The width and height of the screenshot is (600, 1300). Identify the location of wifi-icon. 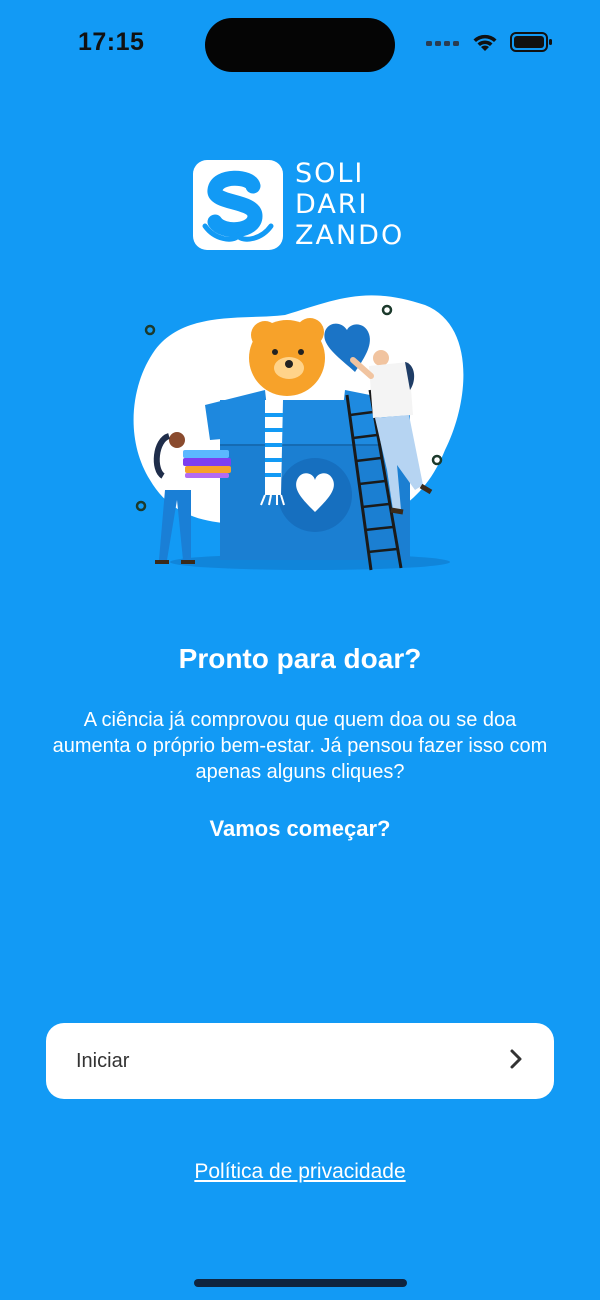
(485, 44).